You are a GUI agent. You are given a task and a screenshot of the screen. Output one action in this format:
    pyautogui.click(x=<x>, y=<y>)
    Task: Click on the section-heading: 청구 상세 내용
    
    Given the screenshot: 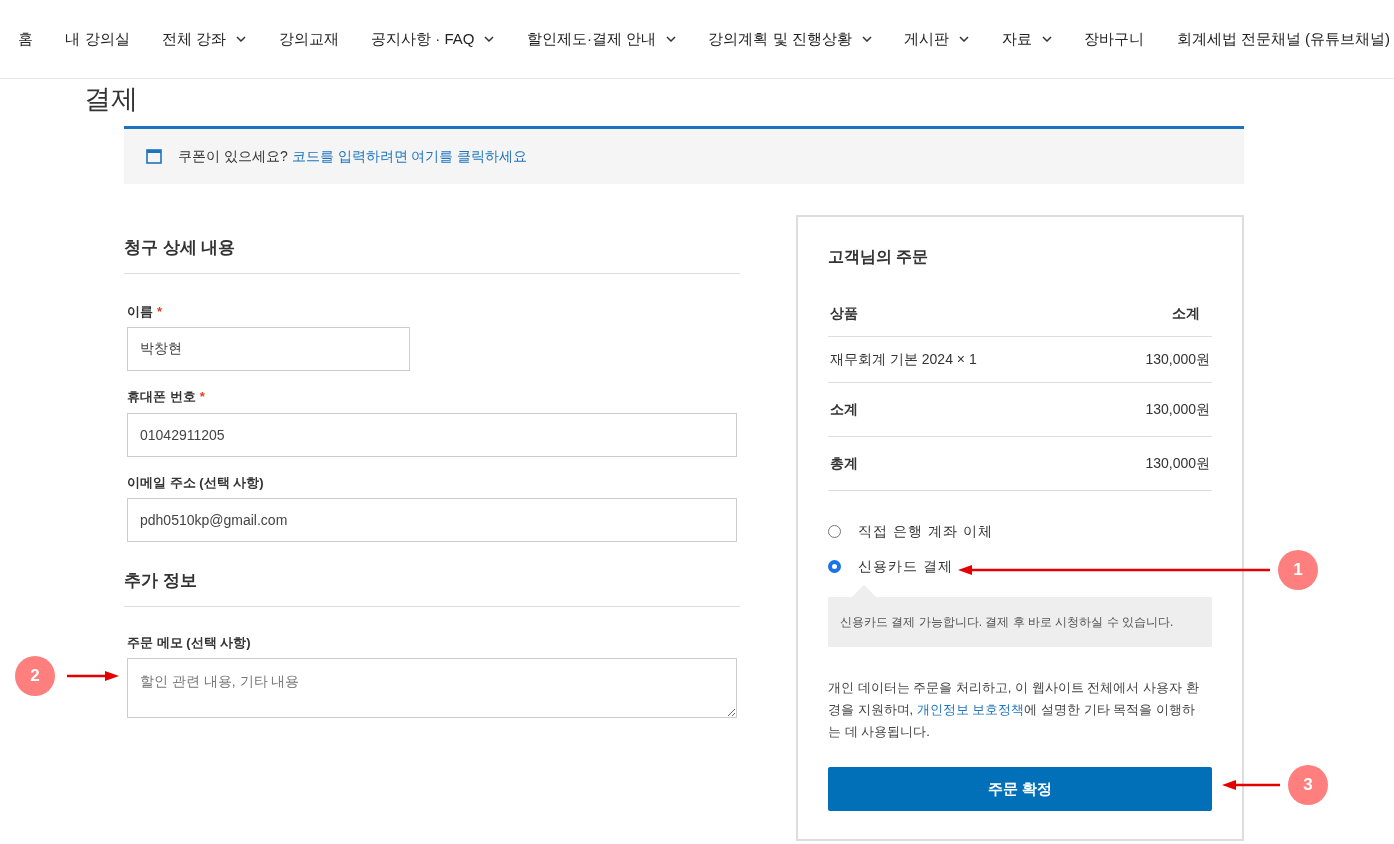 What is the action you would take?
    pyautogui.click(x=432, y=254)
    